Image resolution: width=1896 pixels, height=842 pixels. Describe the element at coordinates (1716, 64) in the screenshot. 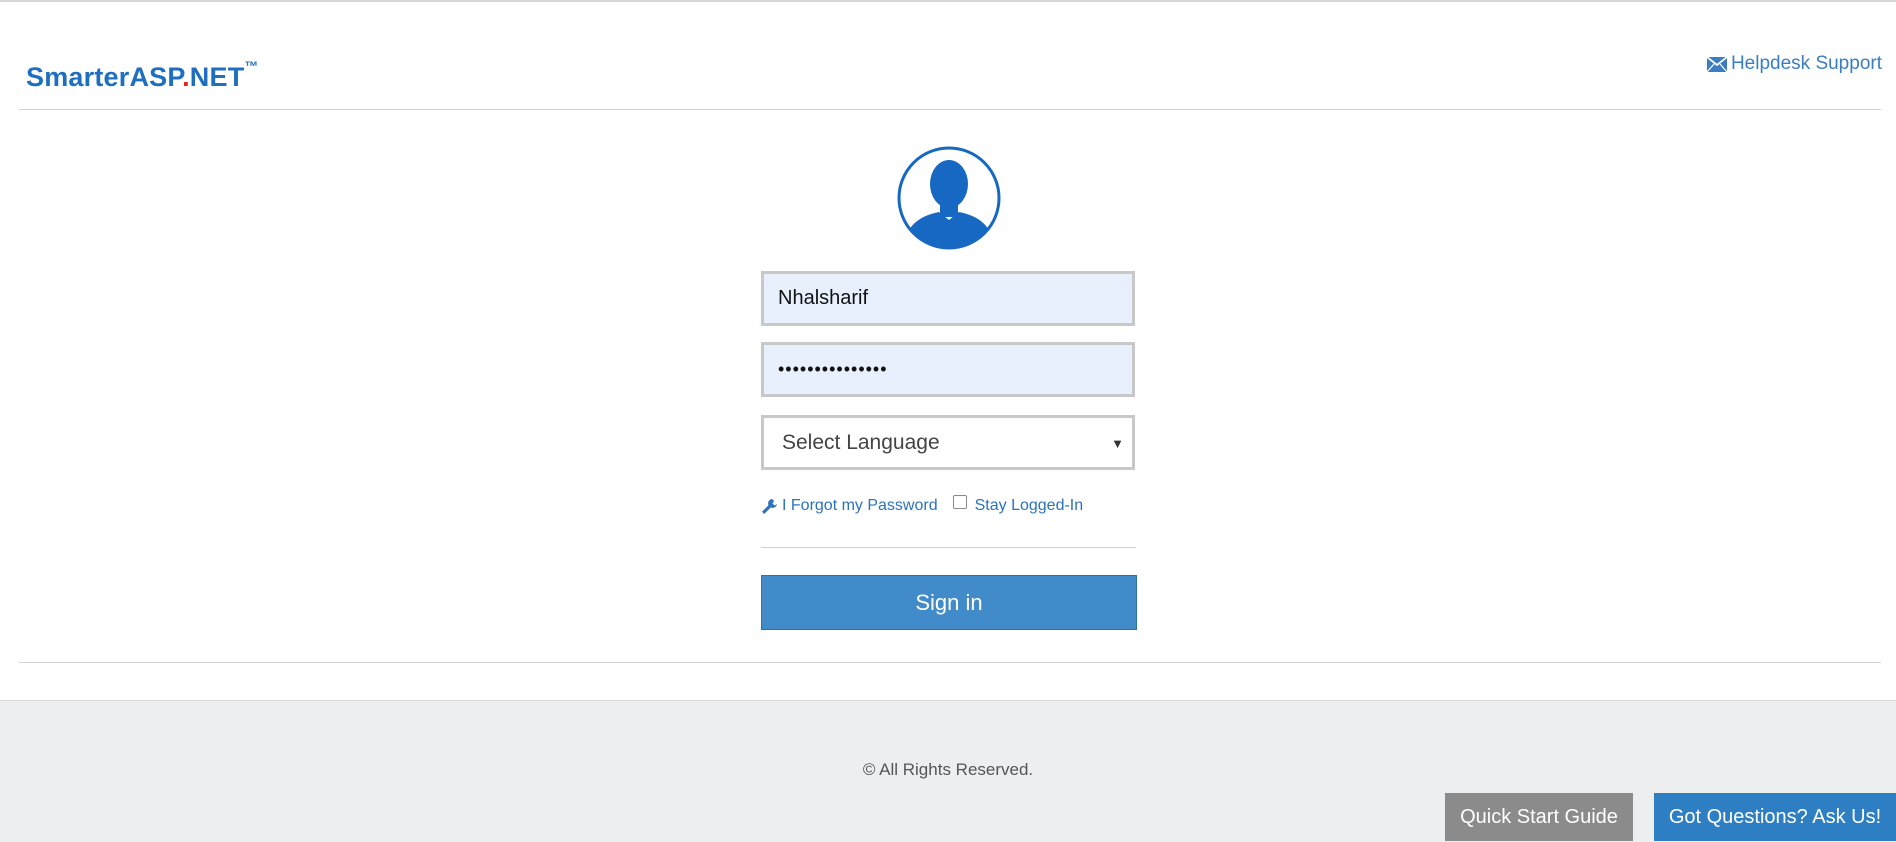

I see `envelope-icon` at that location.